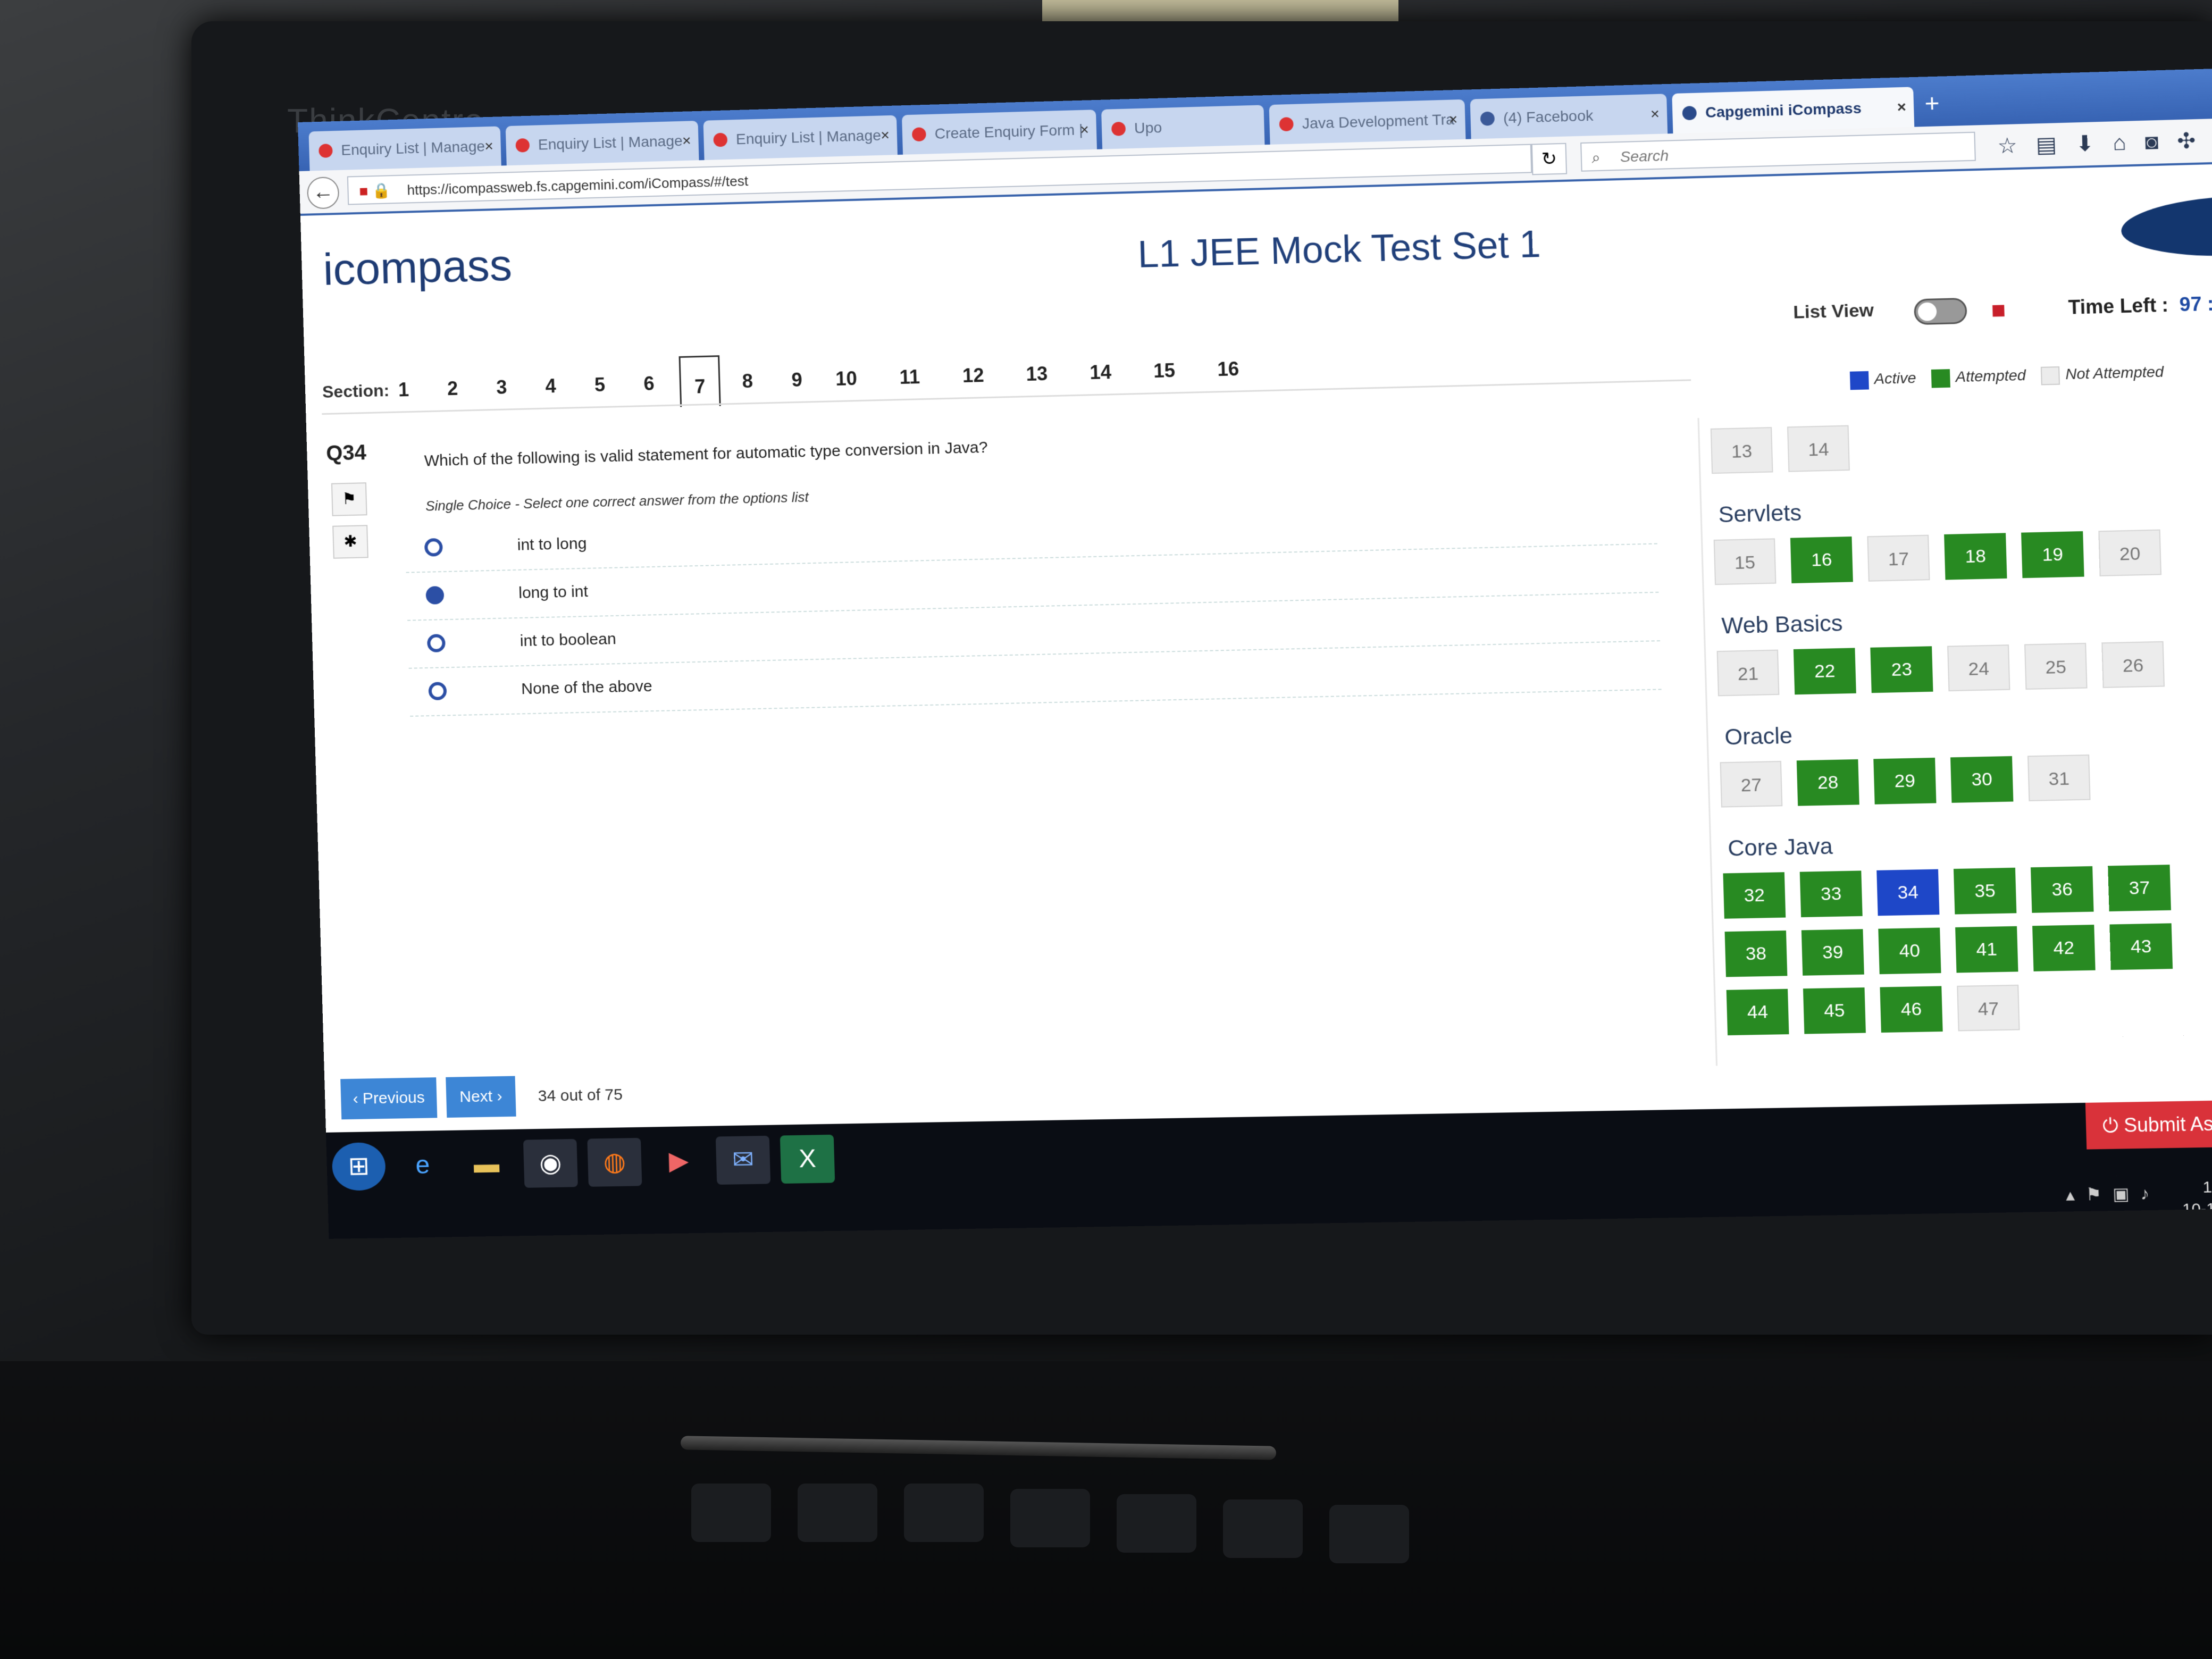 This screenshot has width=2212, height=1659. Describe the element at coordinates (2127, 1194) in the screenshot. I see `network-icon: ▣` at that location.